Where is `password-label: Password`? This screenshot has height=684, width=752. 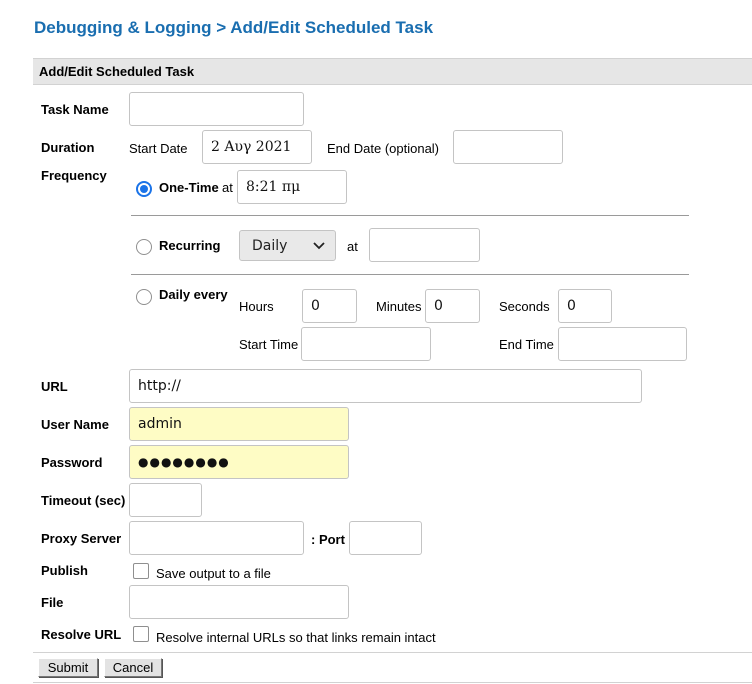
password-label: Password is located at coordinates (72, 462).